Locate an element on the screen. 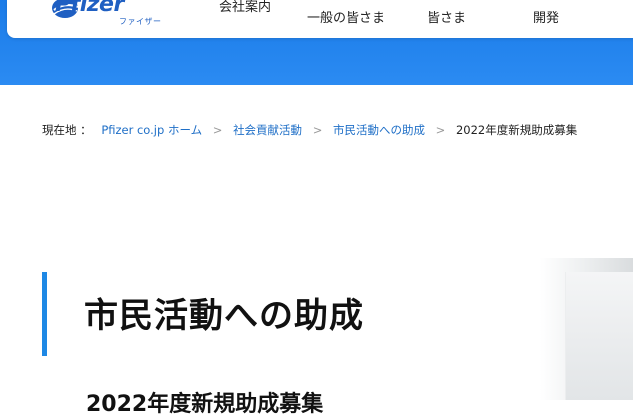 This screenshot has width=633, height=418. nav-item-development: 開発 is located at coordinates (546, 16).